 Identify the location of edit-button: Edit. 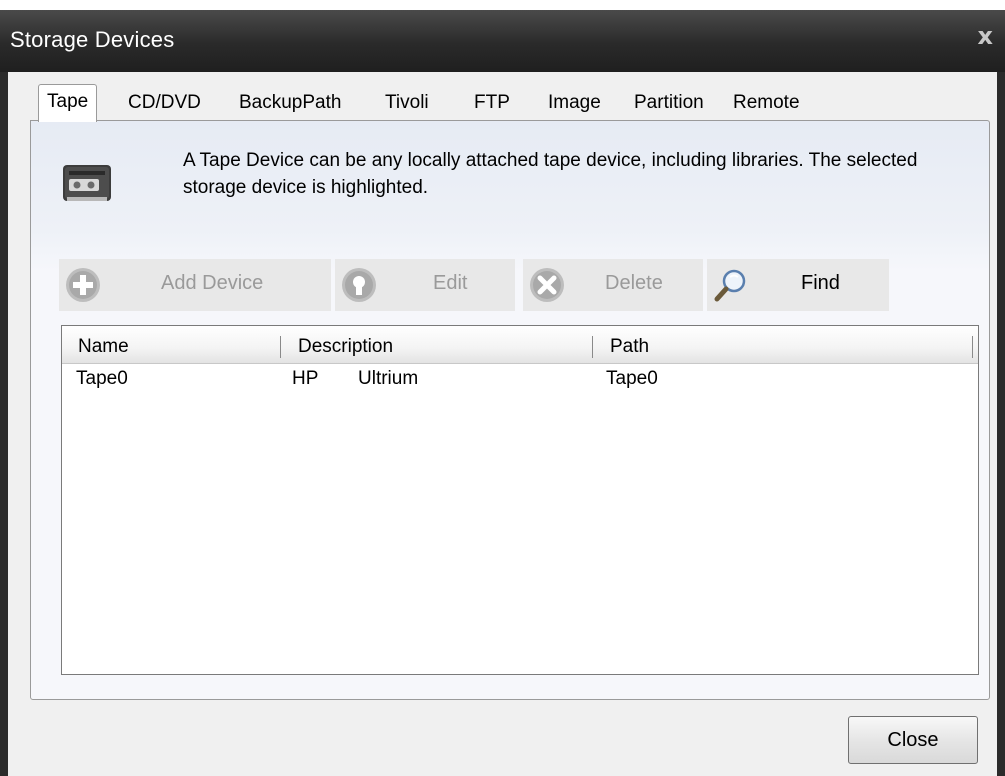
(425, 285).